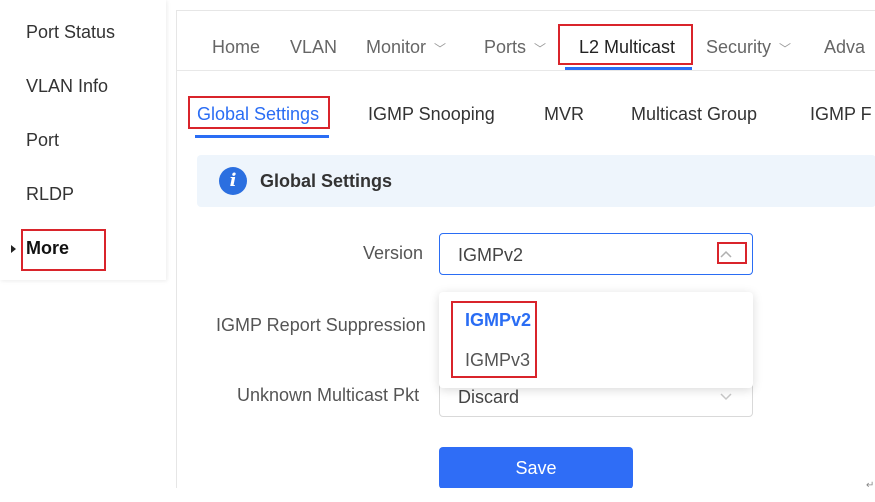 This screenshot has height=502, width=875. Describe the element at coordinates (844, 47) in the screenshot. I see `nav-advanced: Adva` at that location.